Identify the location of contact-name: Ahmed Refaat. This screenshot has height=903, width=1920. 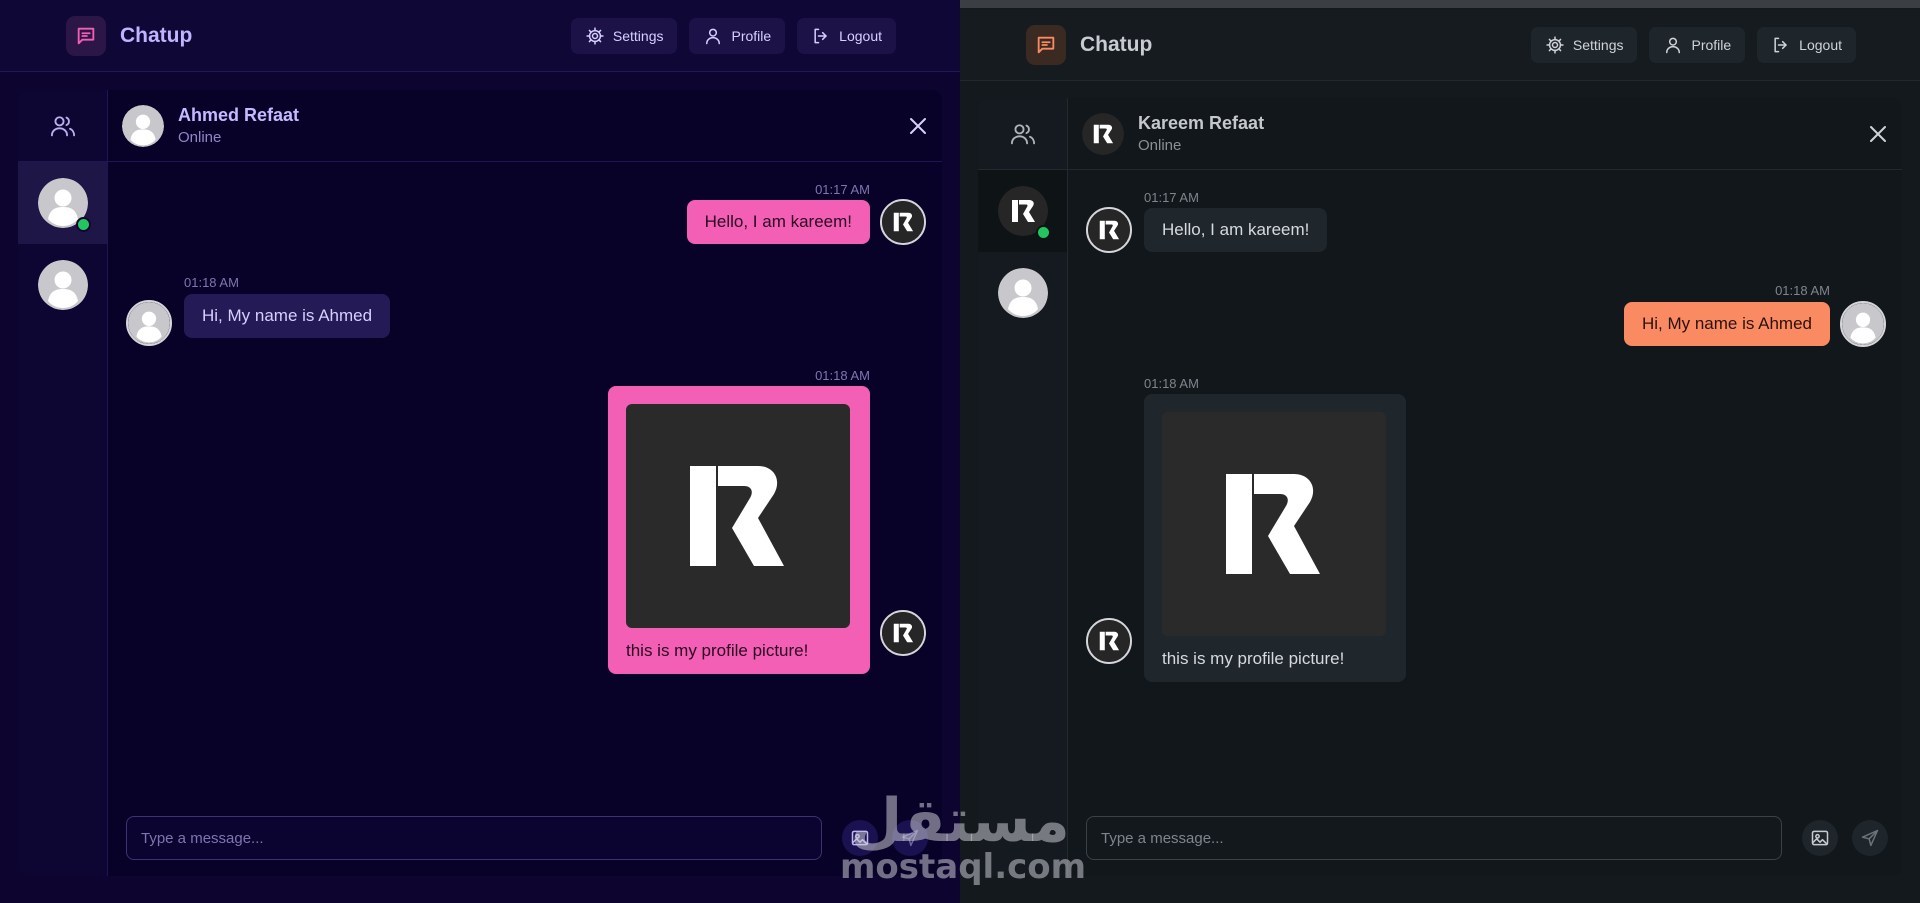
(239, 115).